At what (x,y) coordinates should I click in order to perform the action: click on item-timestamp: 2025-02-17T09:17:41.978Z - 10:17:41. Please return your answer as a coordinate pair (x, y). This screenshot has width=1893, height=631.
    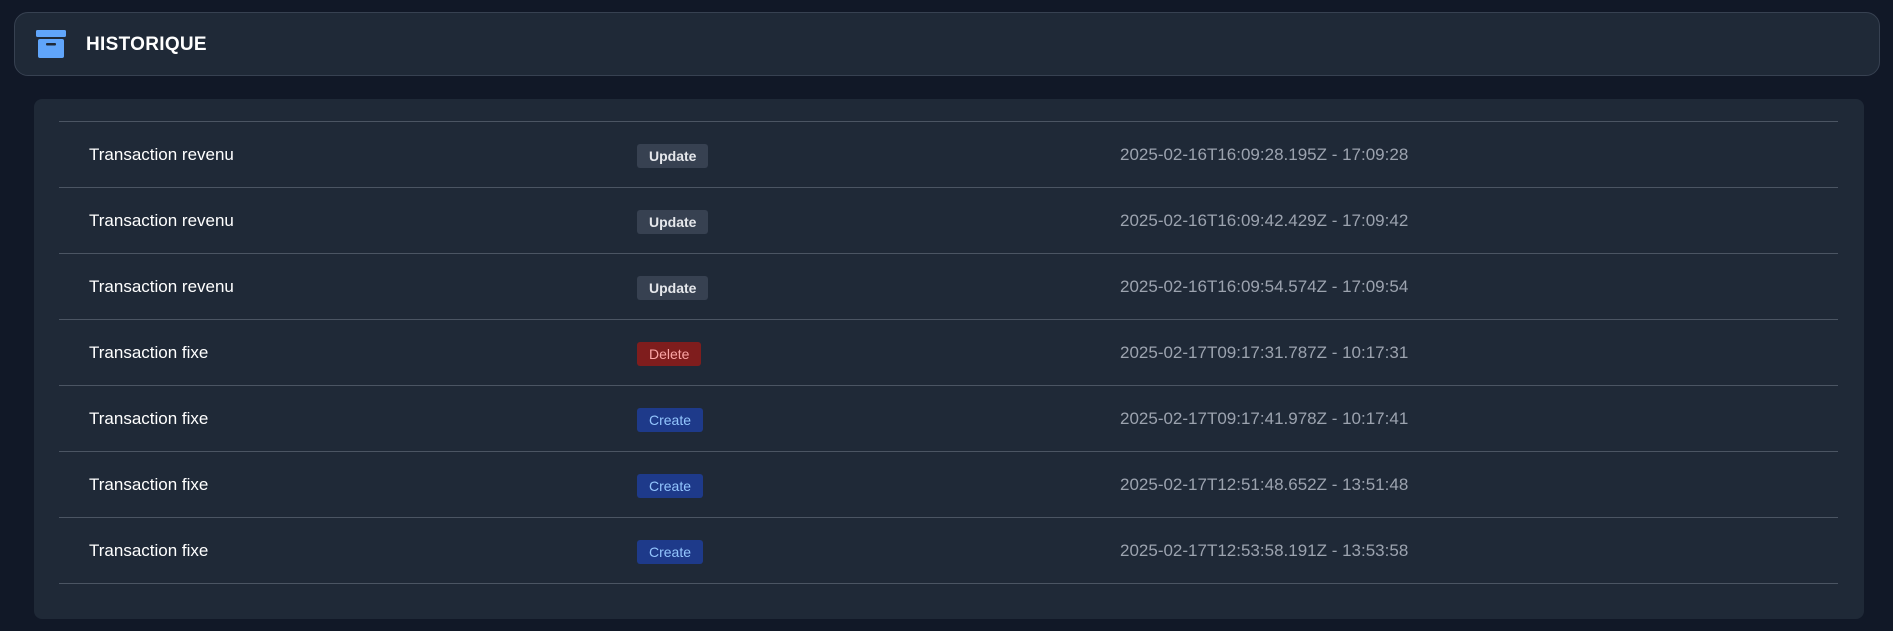
    Looking at the image, I should click on (1264, 418).